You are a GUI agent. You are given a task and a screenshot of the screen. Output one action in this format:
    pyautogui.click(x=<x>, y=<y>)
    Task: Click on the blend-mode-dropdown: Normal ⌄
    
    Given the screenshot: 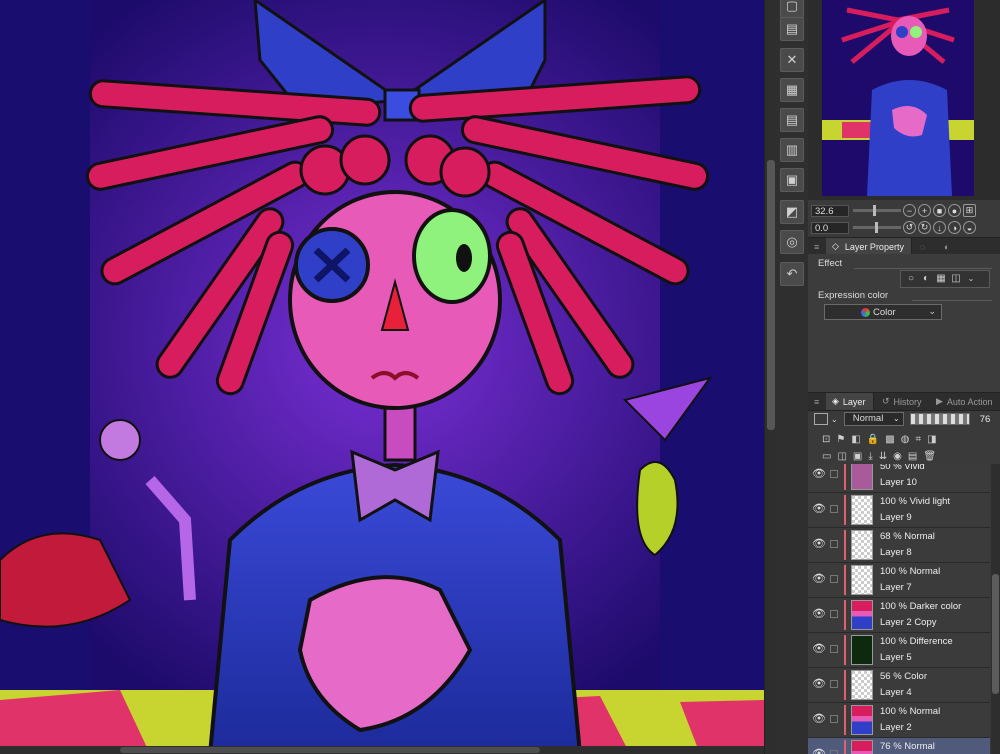 What is the action you would take?
    pyautogui.click(x=873, y=419)
    